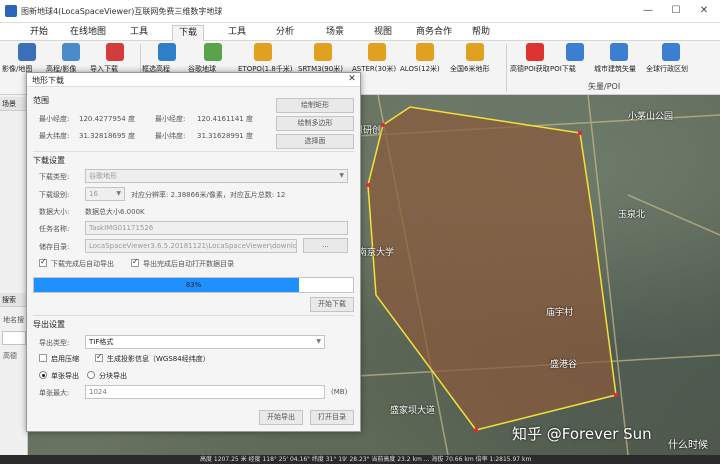 This screenshot has width=720, height=464. I want to click on progress-text: 83%, so click(193, 285).